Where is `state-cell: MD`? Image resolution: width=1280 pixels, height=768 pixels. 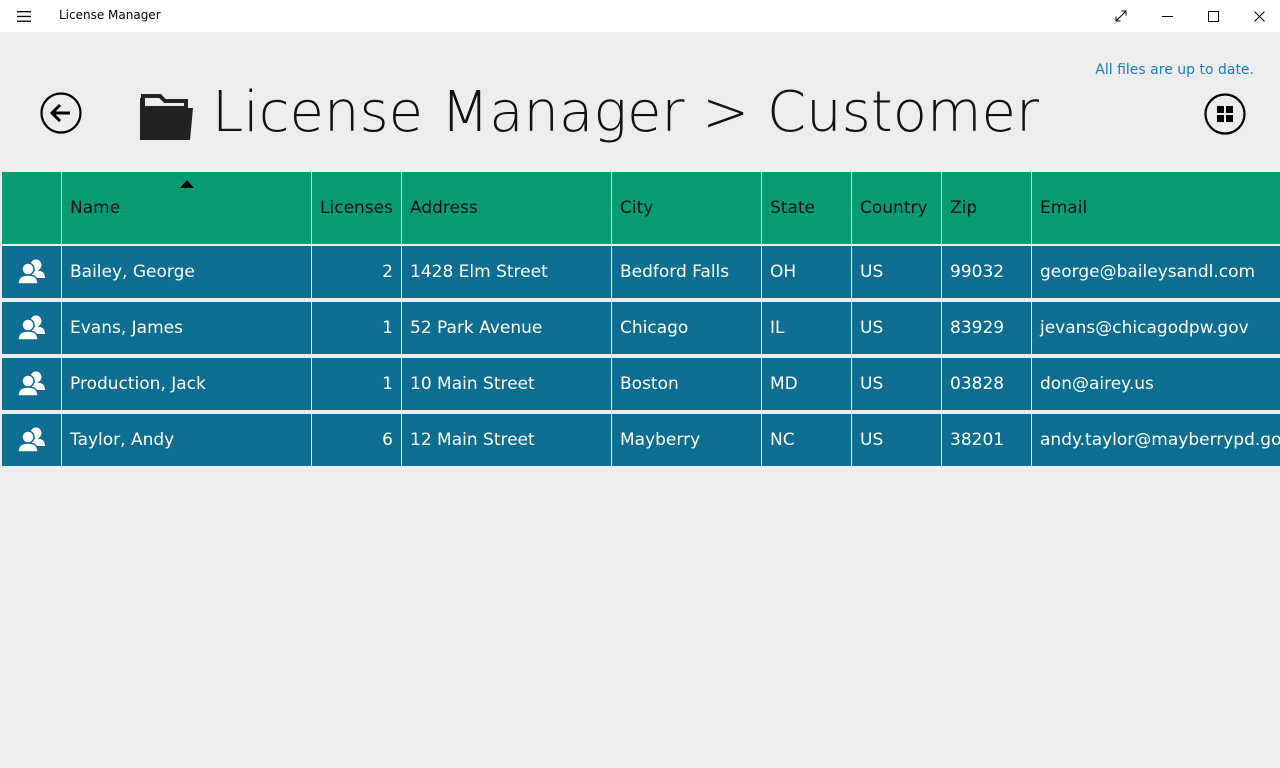
state-cell: MD is located at coordinates (807, 384).